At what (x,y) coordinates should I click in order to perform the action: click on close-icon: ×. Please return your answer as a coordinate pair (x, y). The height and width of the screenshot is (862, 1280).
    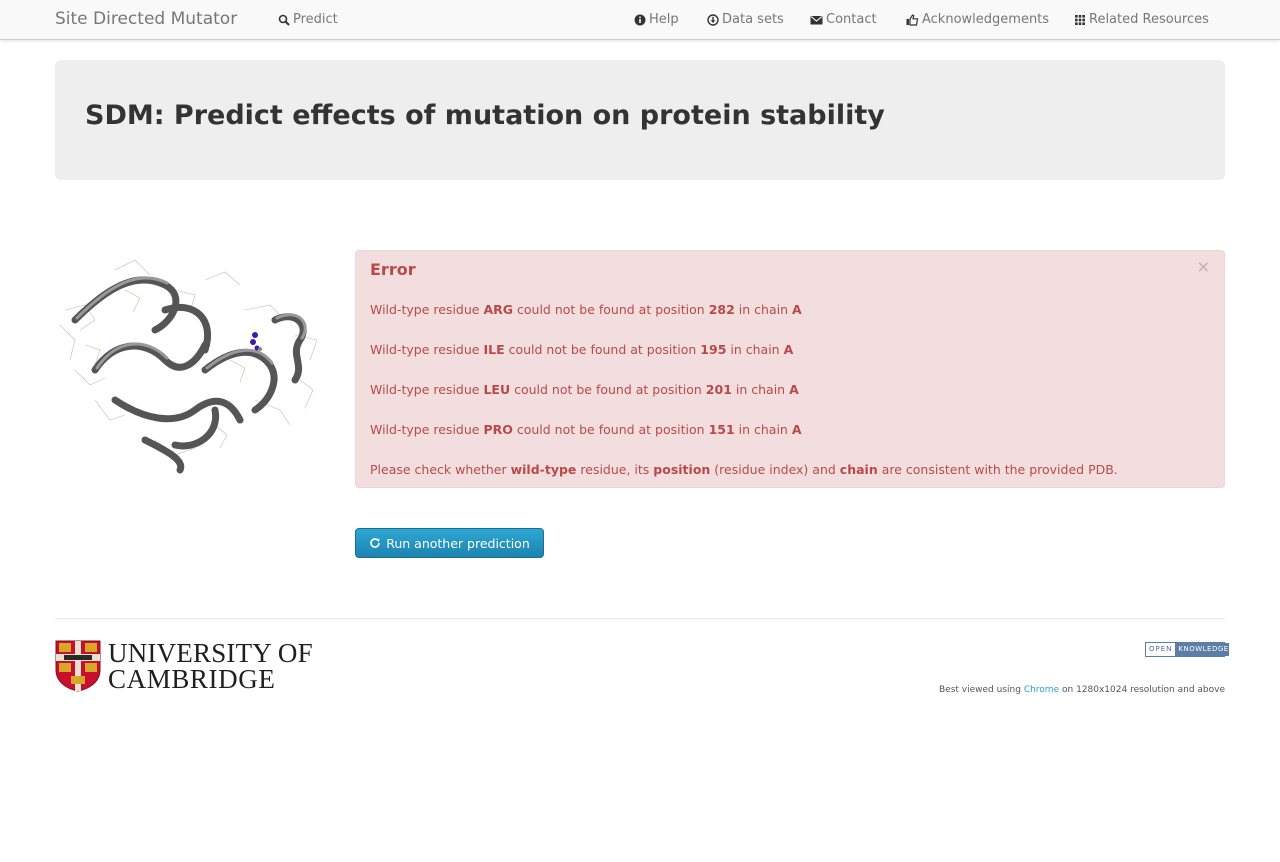
    Looking at the image, I should click on (1203, 267).